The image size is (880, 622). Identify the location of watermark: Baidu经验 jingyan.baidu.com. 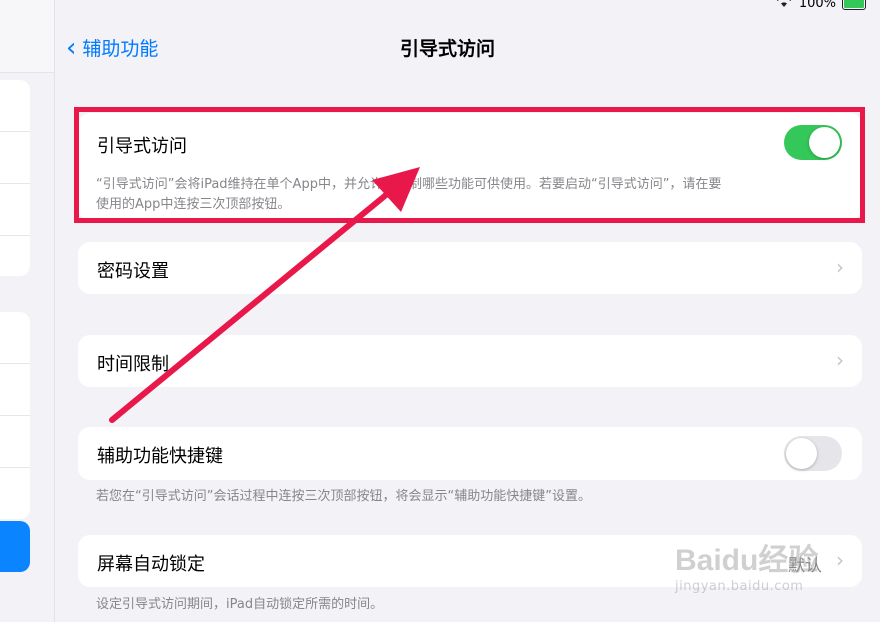
(746, 564).